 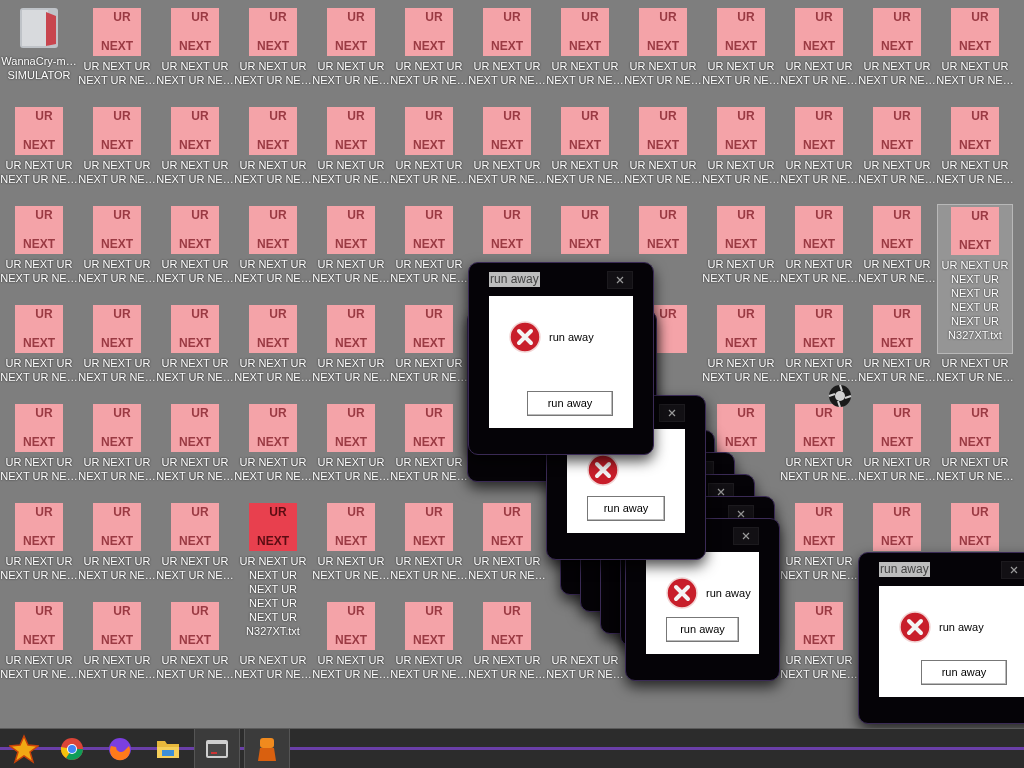 I want to click on window-app-icon, so click(x=217, y=748).